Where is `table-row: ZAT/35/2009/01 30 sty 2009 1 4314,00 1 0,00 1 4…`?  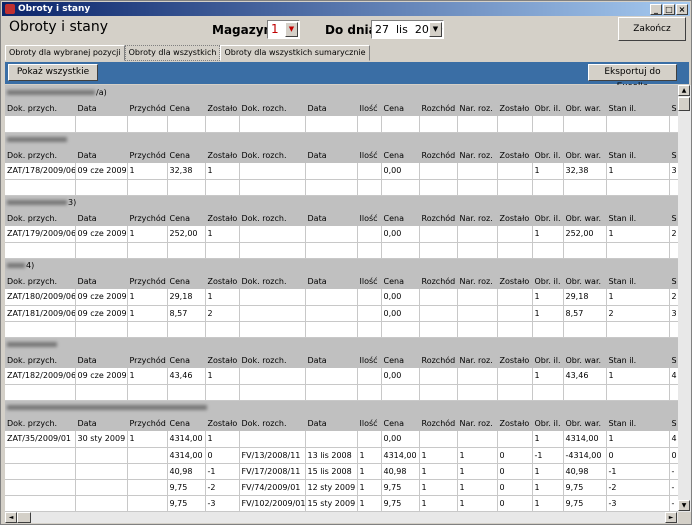 table-row: ZAT/35/2009/01 30 sty 2009 1 4314,00 1 0,00 1 4… is located at coordinates (341, 439).